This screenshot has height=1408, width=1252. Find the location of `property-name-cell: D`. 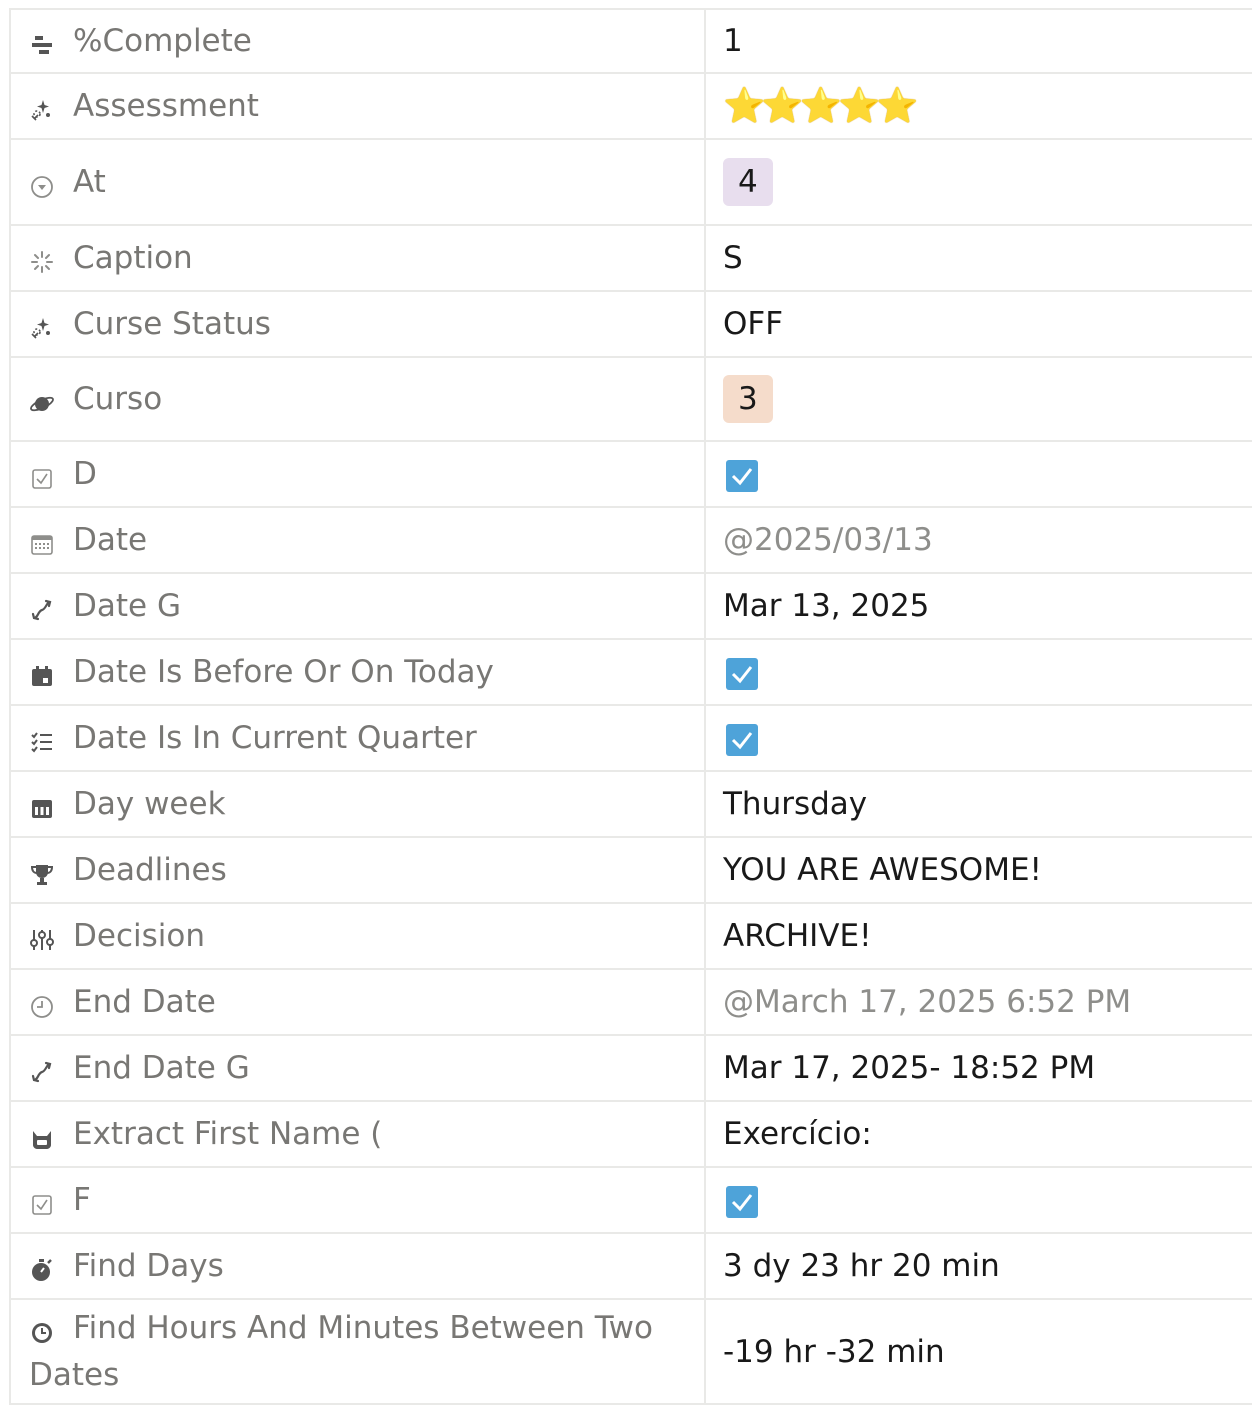

property-name-cell: D is located at coordinates (357, 474).